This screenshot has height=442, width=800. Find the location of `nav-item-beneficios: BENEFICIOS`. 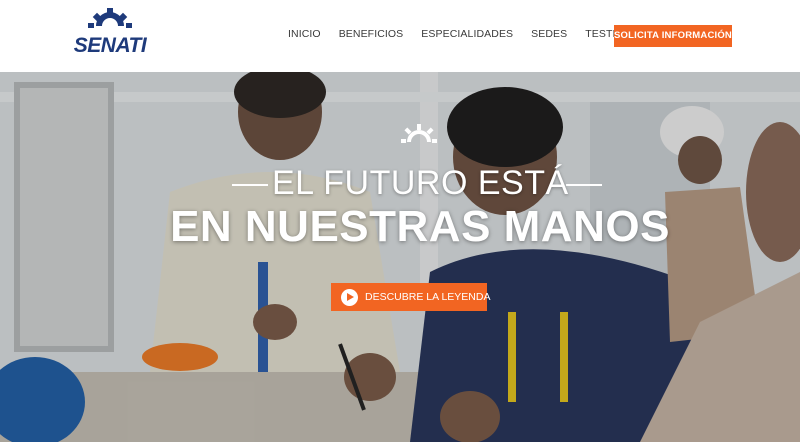

nav-item-beneficios: BENEFICIOS is located at coordinates (371, 34).